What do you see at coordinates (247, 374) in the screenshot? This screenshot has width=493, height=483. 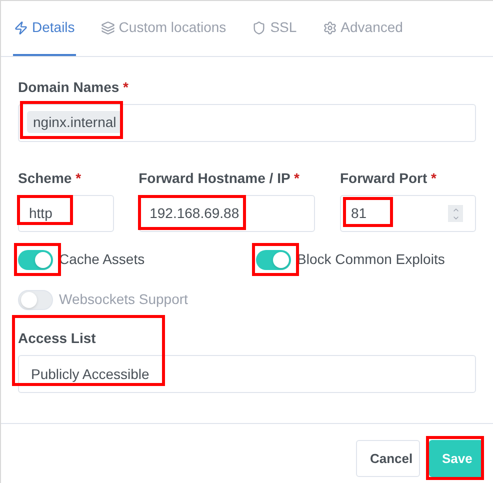 I see `access-list-field: Publicly Accessible` at bounding box center [247, 374].